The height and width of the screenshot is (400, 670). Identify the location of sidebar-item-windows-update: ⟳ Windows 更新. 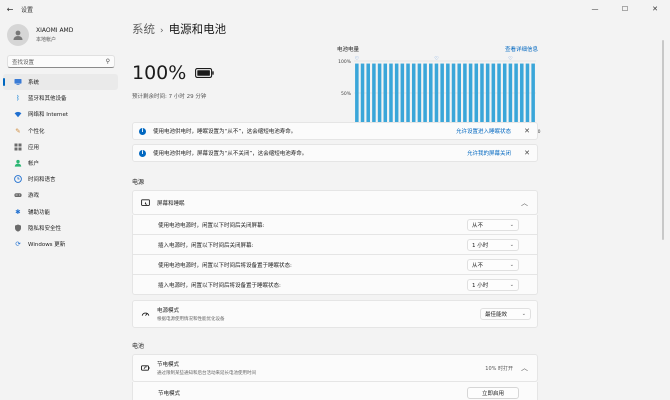
(60, 244).